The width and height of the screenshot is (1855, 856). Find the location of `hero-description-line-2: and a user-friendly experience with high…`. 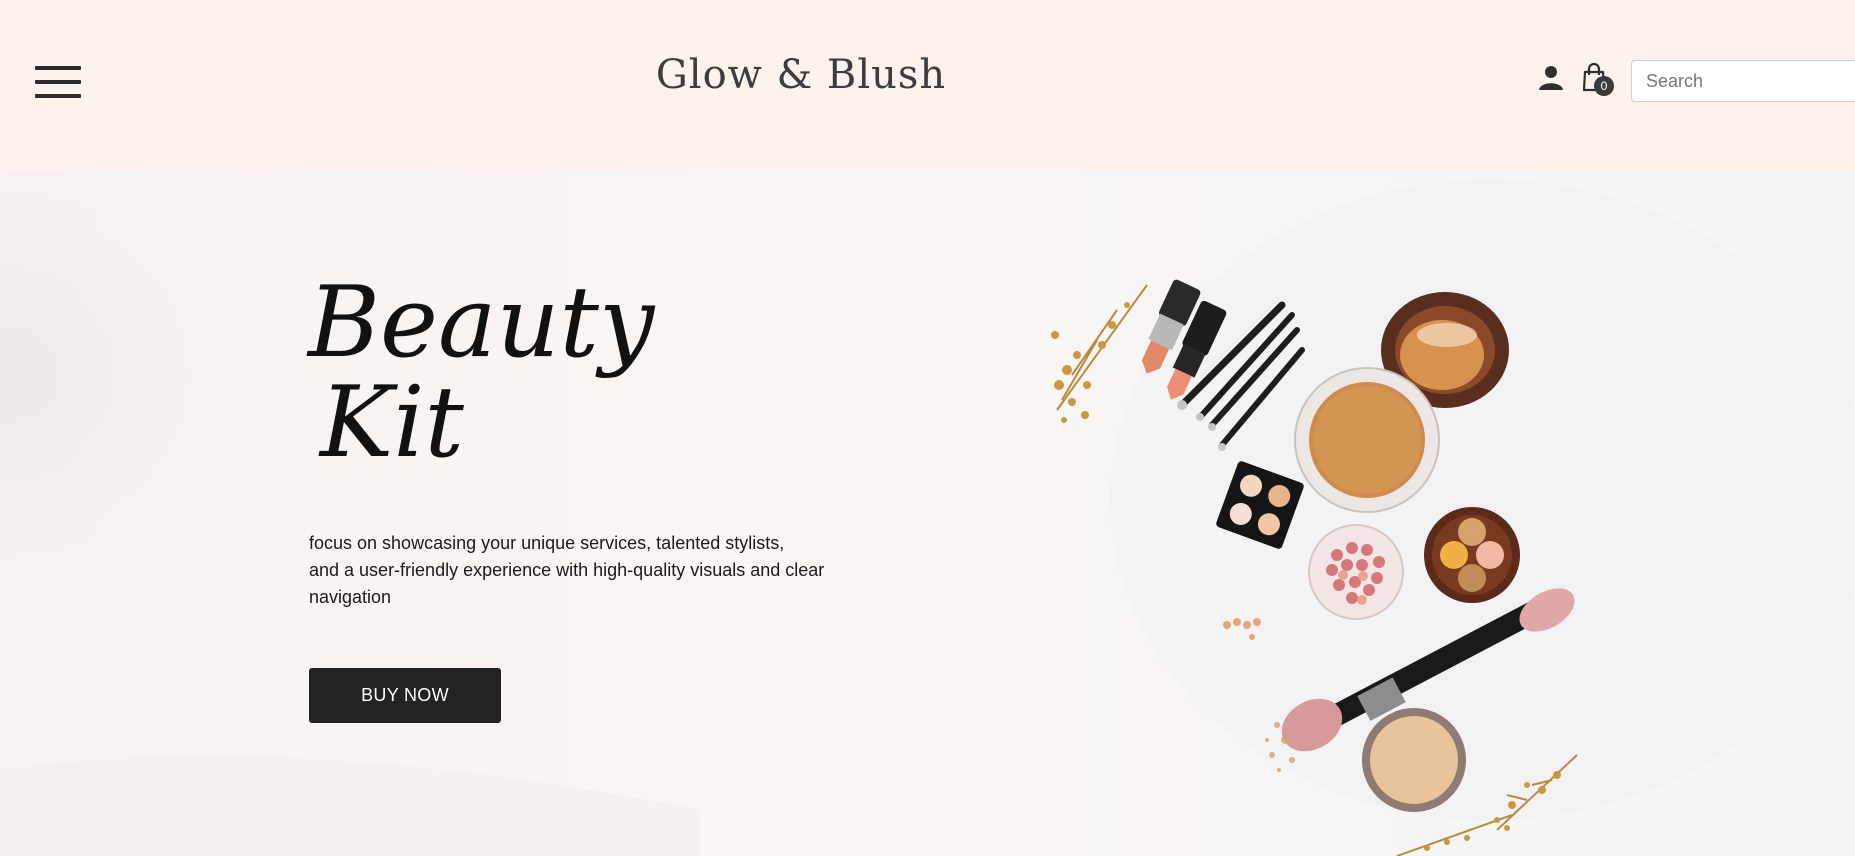

hero-description-line-2: and a user-friendly experience with high… is located at coordinates (567, 583).